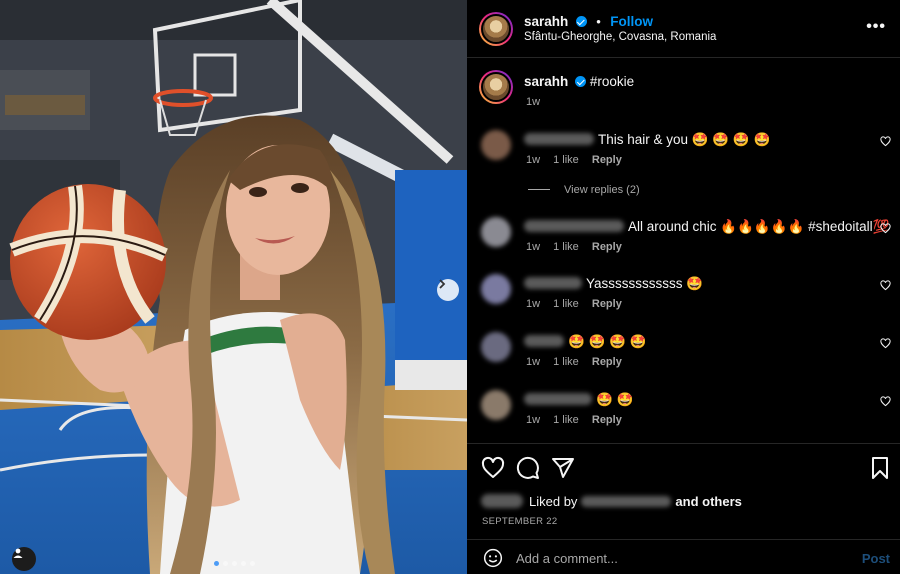 The width and height of the screenshot is (900, 574). I want to click on comment-body: This hair & you 🤩 🤩 🤩 🤩, so click(647, 140).